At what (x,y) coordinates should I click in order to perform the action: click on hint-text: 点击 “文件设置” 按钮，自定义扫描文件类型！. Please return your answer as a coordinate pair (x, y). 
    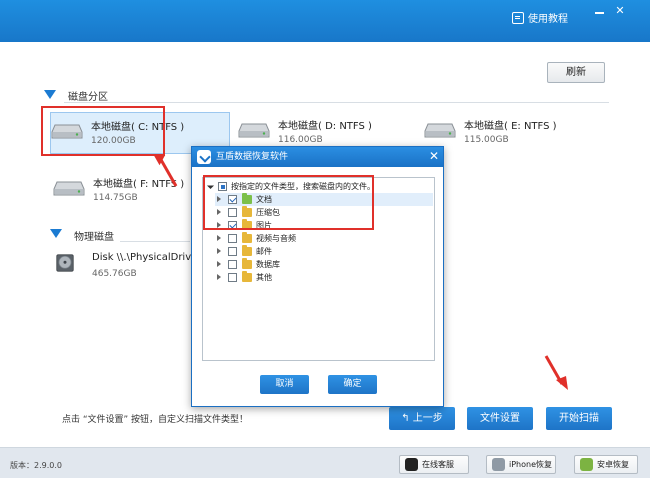
    Looking at the image, I should click on (155, 420).